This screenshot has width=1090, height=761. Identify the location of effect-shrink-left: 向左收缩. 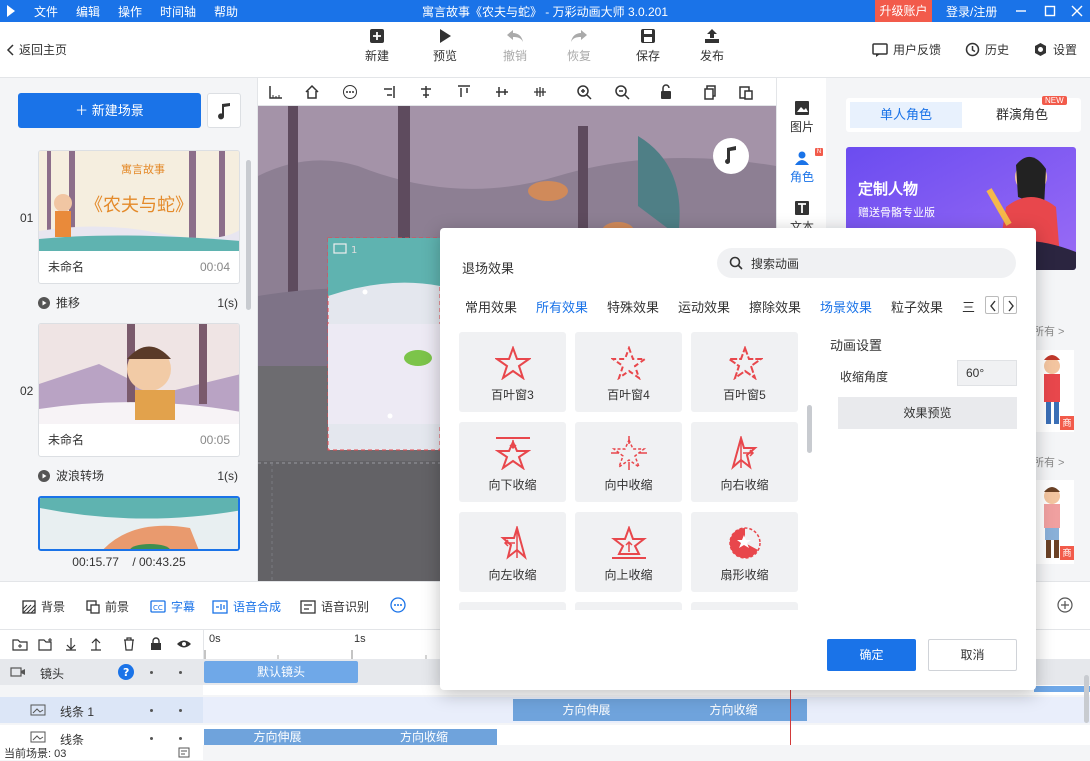
(512, 552).